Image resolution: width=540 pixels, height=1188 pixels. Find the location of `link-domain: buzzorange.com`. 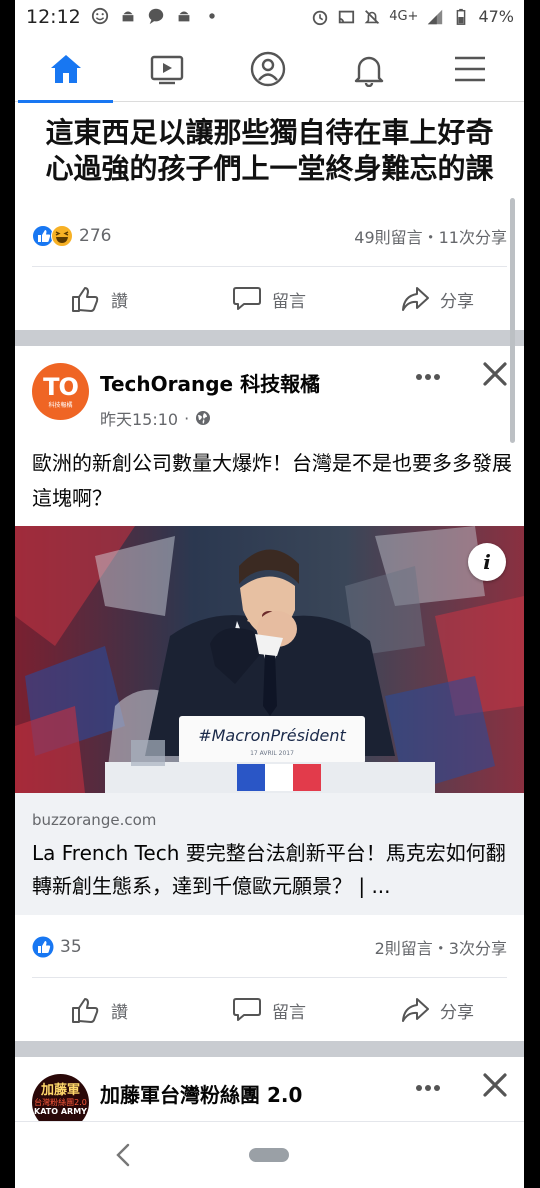

link-domain: buzzorange.com is located at coordinates (94, 820).